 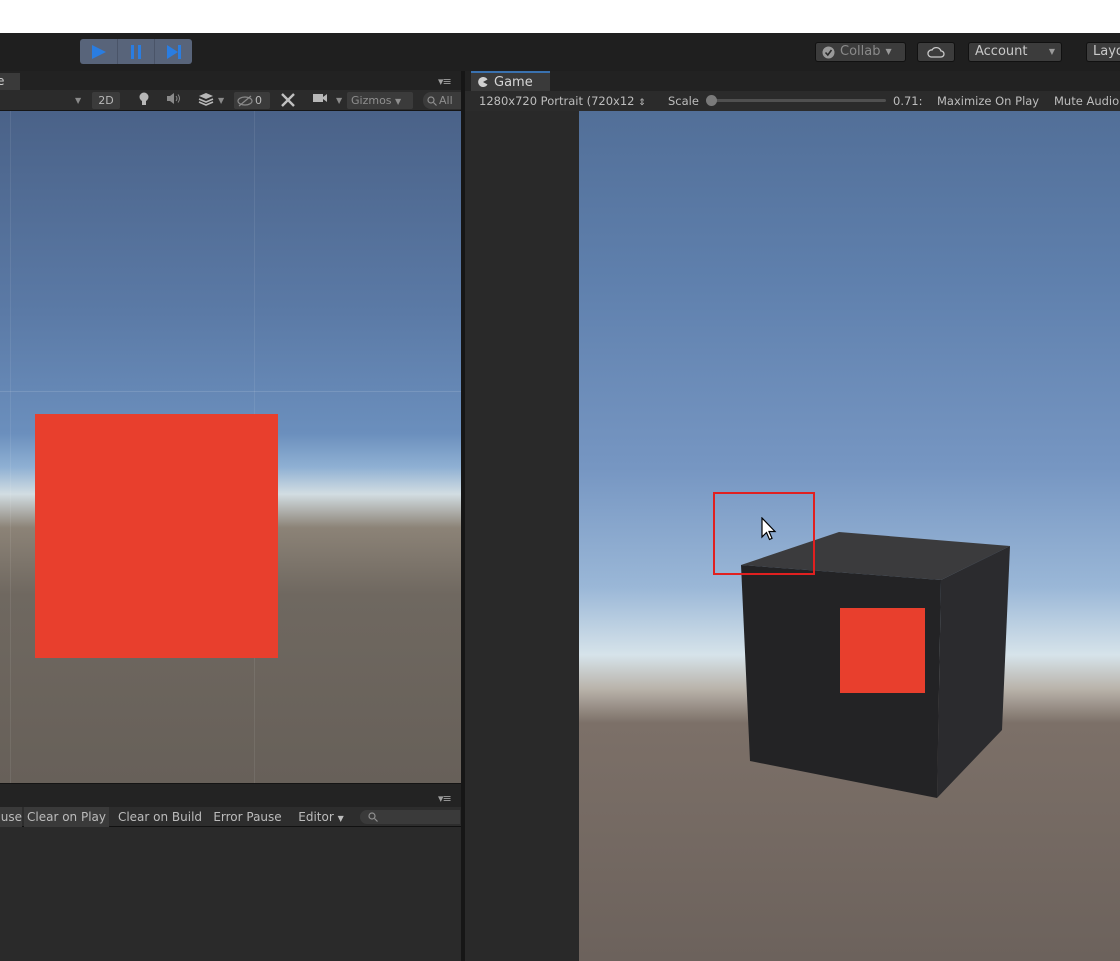 I want to click on account-dropdown: Account ▼, so click(x=1015, y=52).